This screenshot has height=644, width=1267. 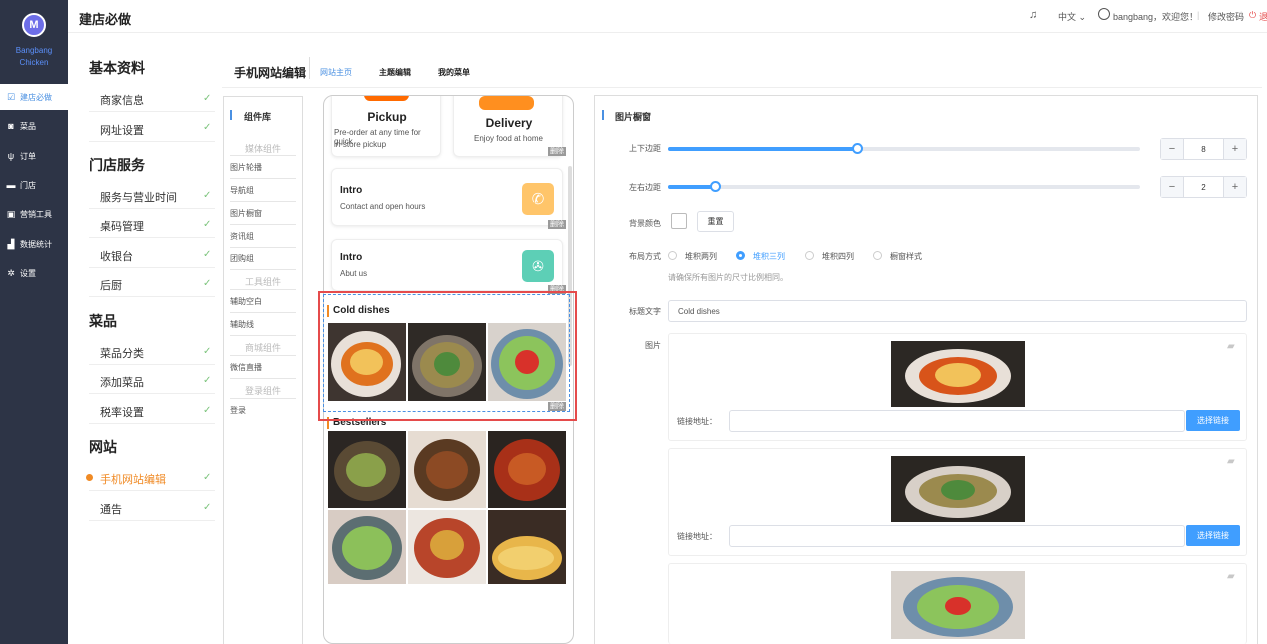 I want to click on layout-radio-4col, so click(x=809, y=255).